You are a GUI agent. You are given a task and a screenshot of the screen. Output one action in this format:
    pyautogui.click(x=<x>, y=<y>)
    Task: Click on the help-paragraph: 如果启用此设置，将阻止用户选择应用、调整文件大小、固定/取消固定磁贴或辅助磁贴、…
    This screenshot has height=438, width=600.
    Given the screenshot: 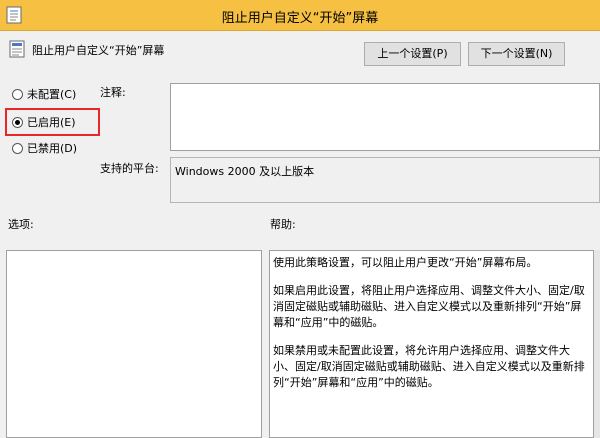 What is the action you would take?
    pyautogui.click(x=429, y=306)
    